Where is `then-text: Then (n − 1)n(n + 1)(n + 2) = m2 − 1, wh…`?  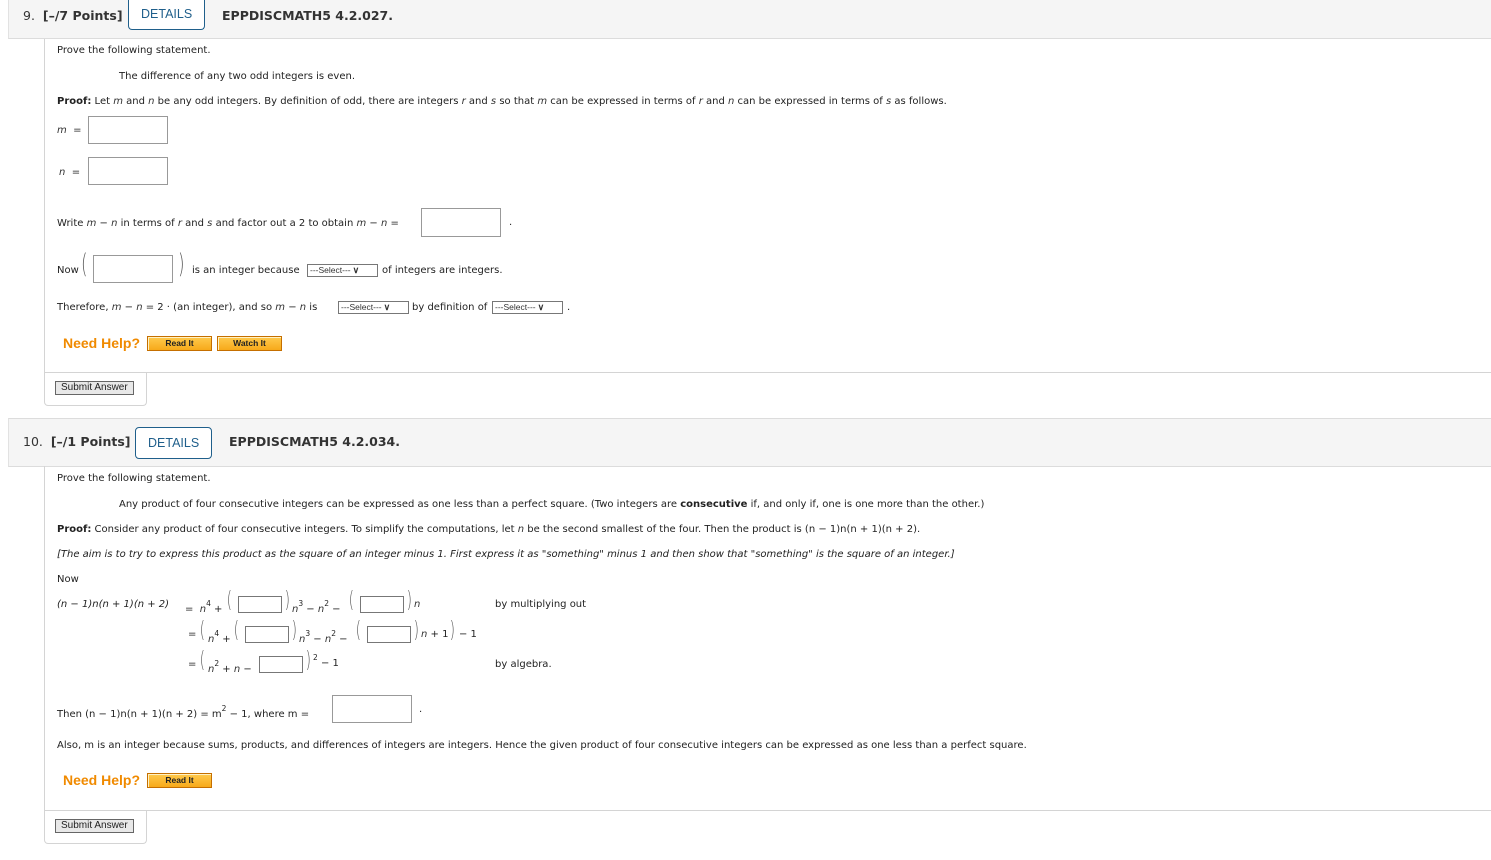 then-text: Then (n − 1)n(n + 1)(n + 2) = m2 − 1, wh… is located at coordinates (183, 712).